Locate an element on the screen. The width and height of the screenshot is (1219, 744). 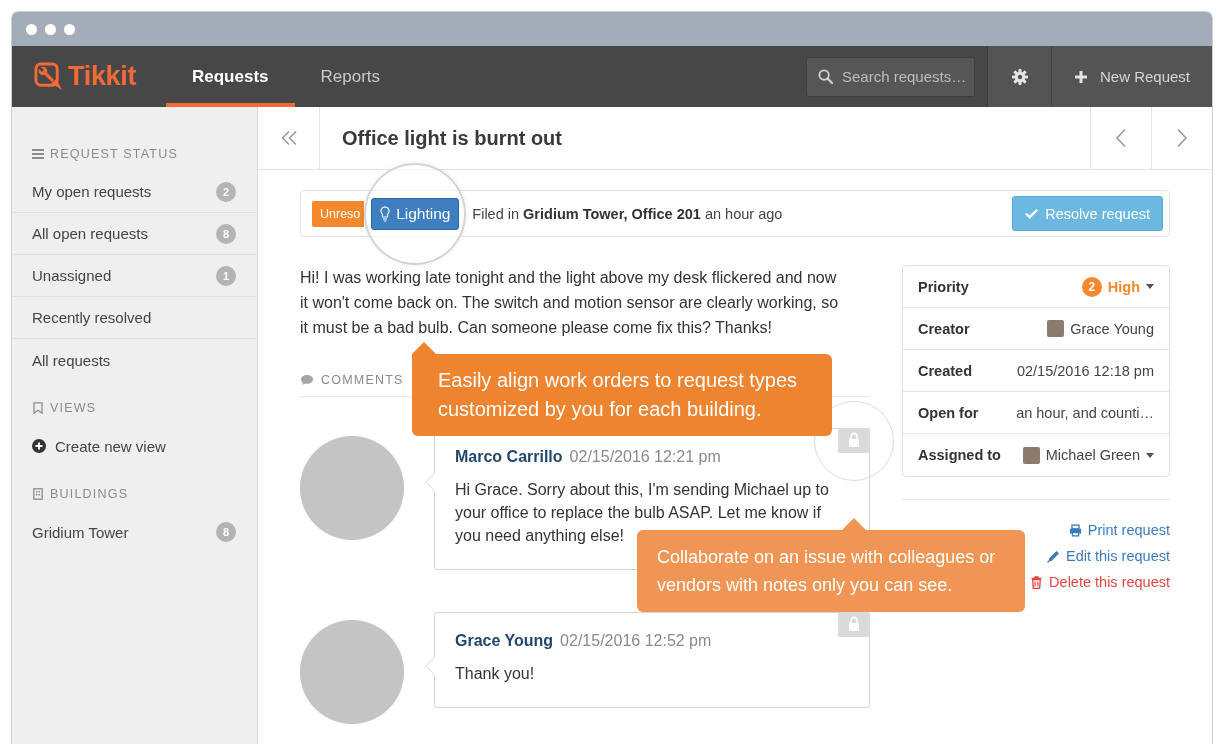
comment-text: Thank you! is located at coordinates (495, 674).